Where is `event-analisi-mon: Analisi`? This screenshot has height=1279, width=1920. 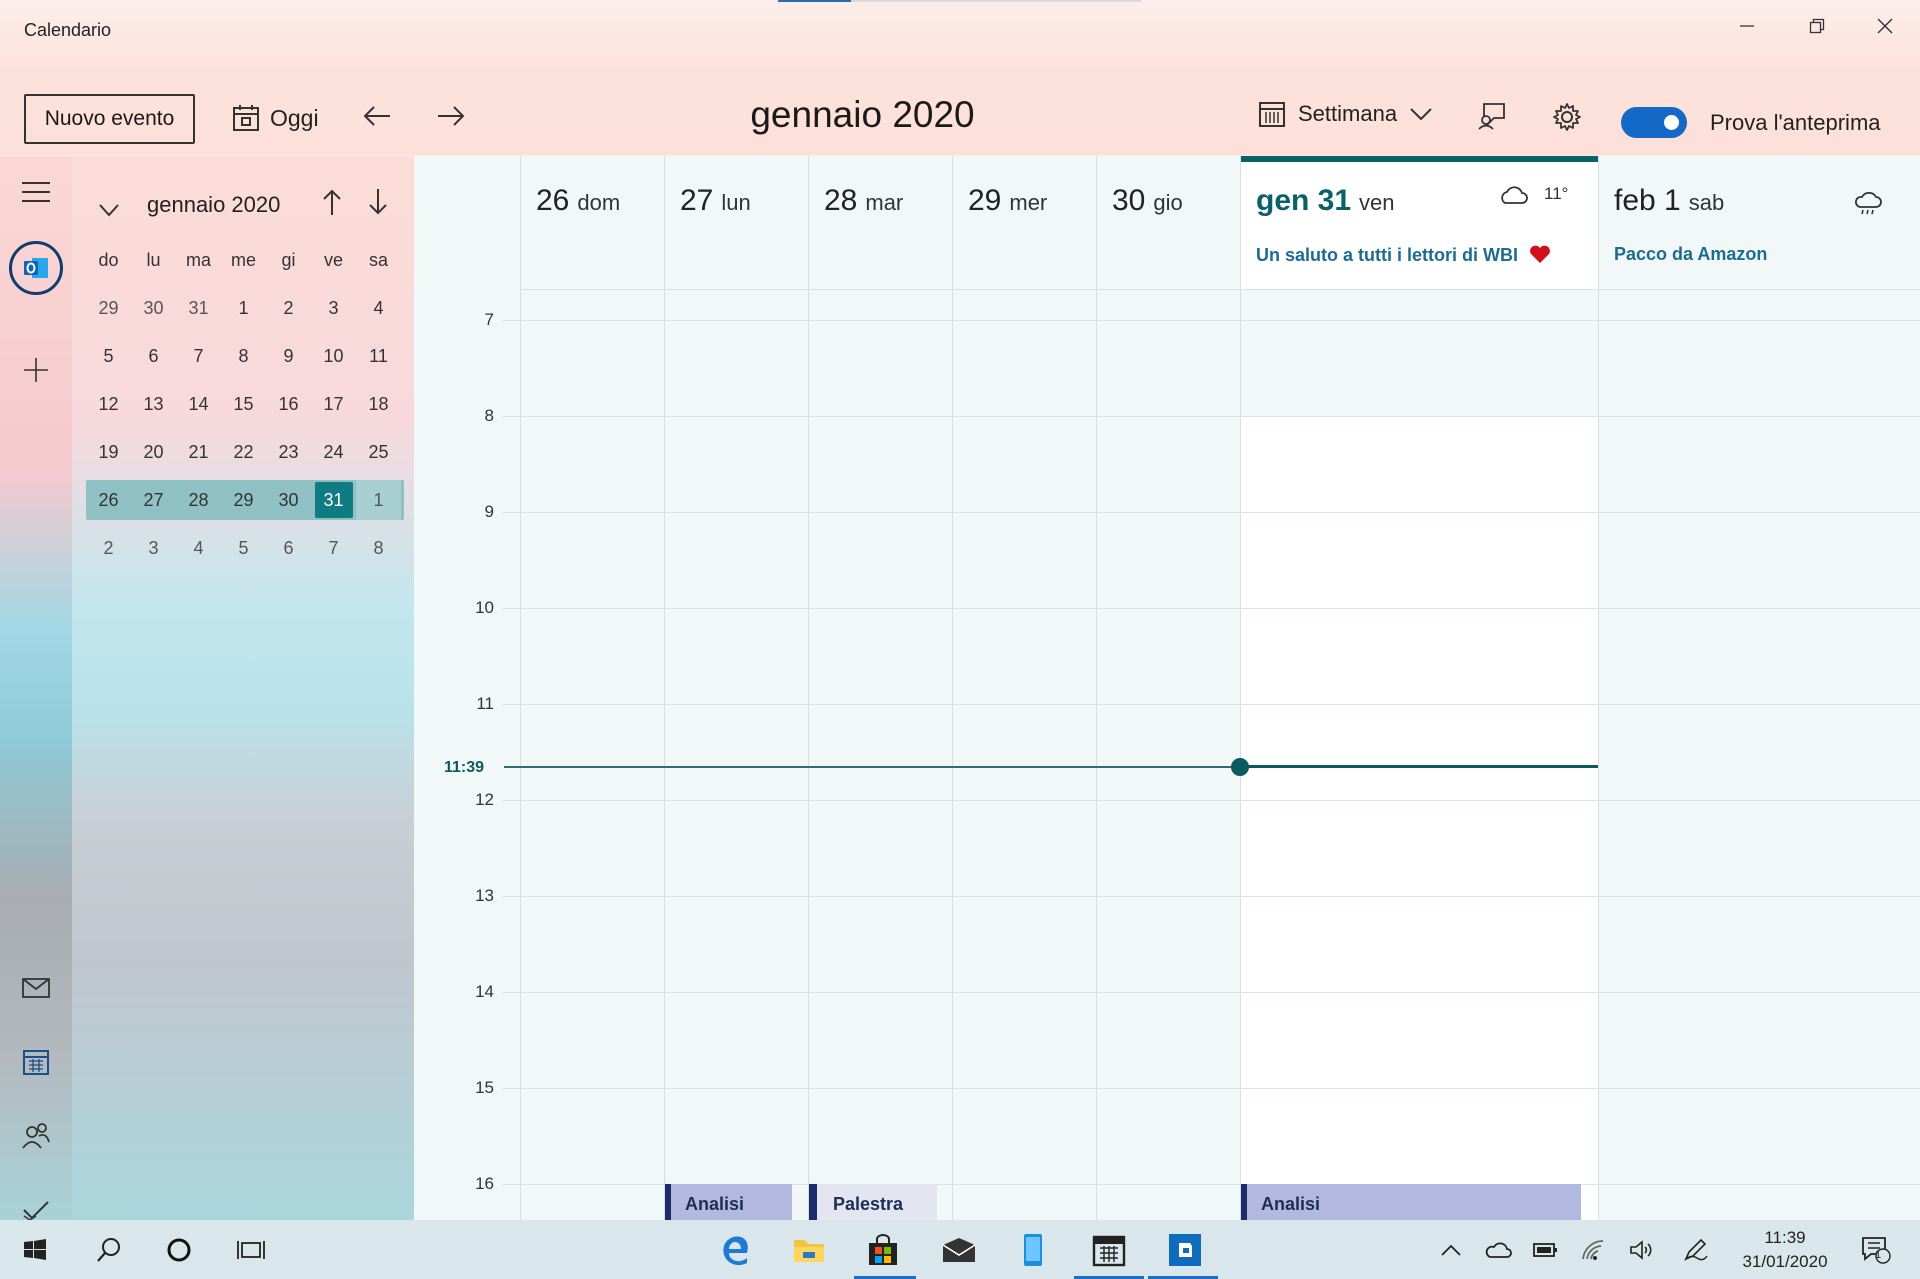
event-analisi-mon: Analisi is located at coordinates (728, 1202).